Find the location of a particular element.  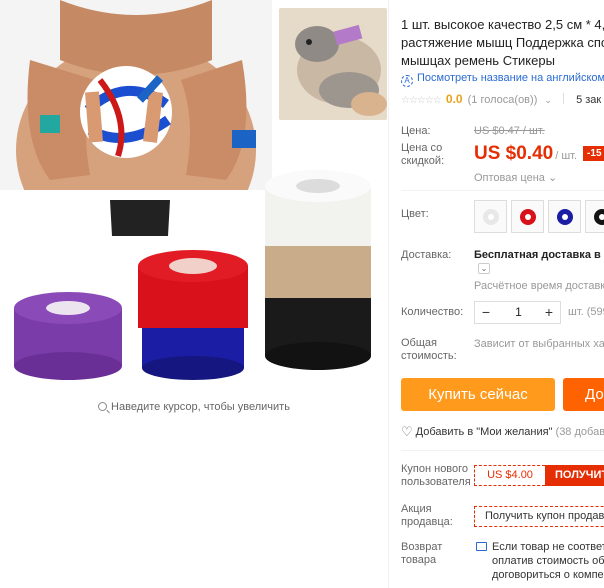

quantity-decrease-button: − is located at coordinates (486, 312).